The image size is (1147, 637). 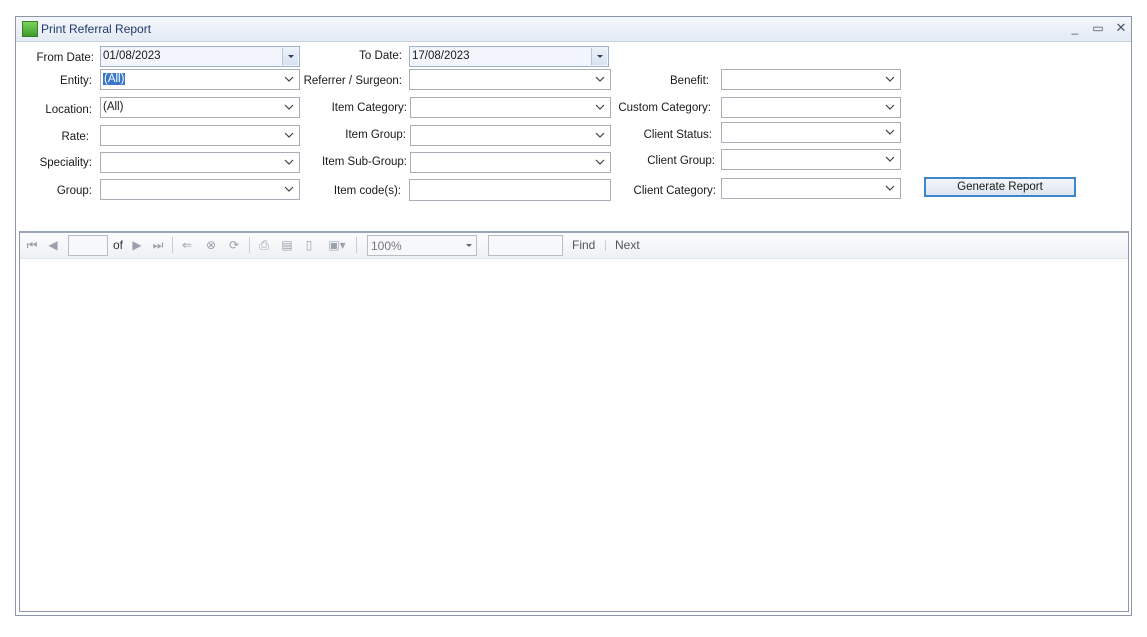 I want to click on viewer-toolbar: ⏮ ◀ of ▶ ⏭ ⇐ ⊗ ⟳ ⎙ ▤ ▯ ▣▾ 100% Find Next, so click(x=574, y=246).